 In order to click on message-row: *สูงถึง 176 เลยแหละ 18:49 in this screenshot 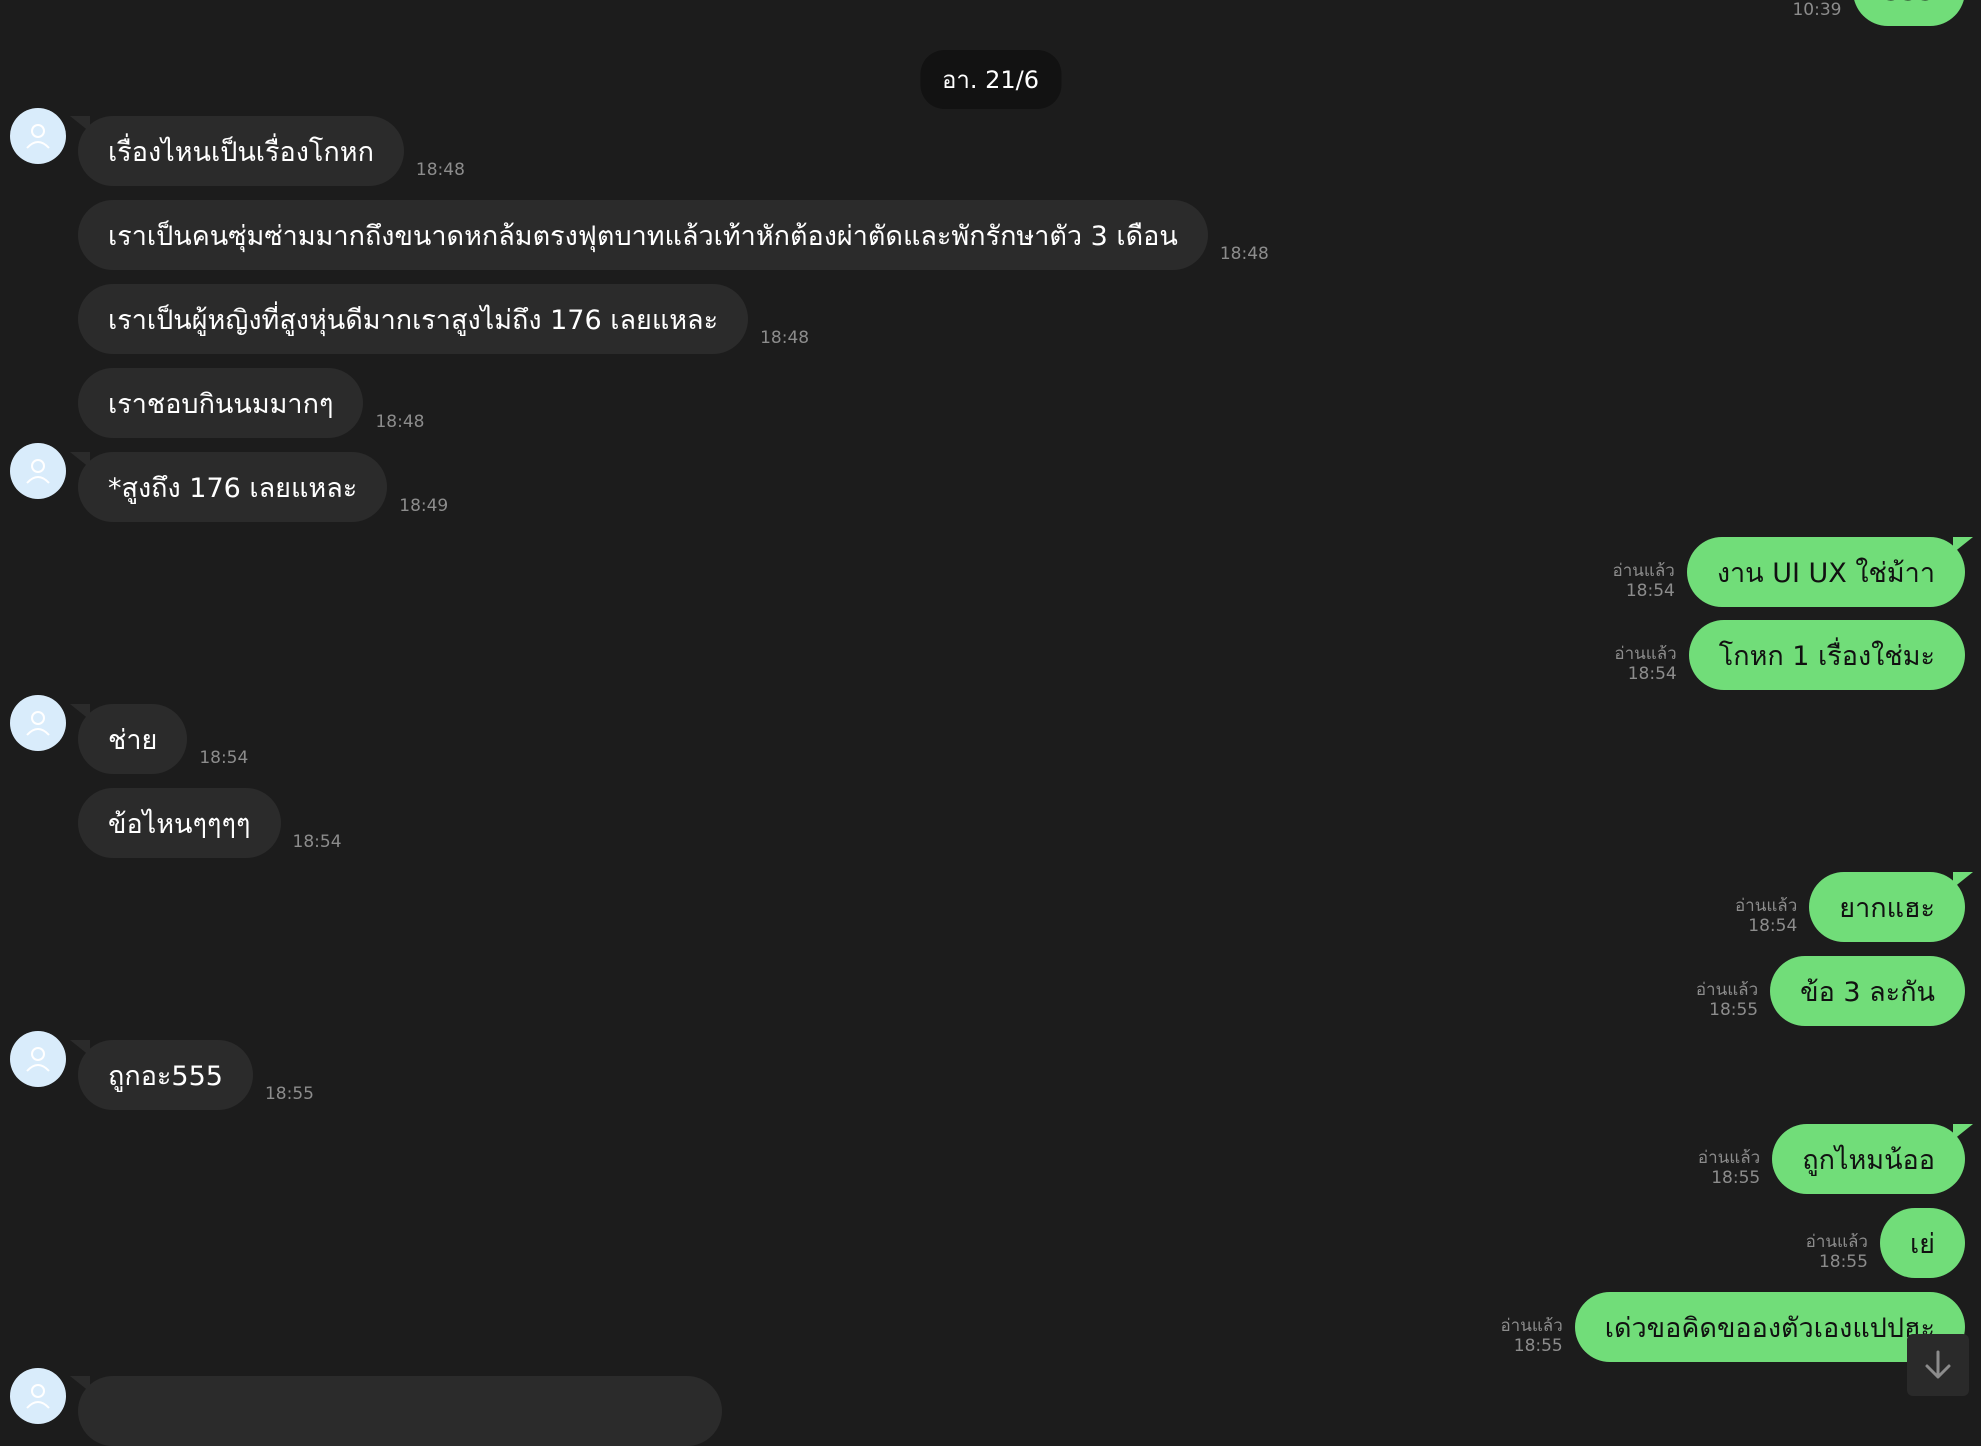, I will do `click(259, 487)`.